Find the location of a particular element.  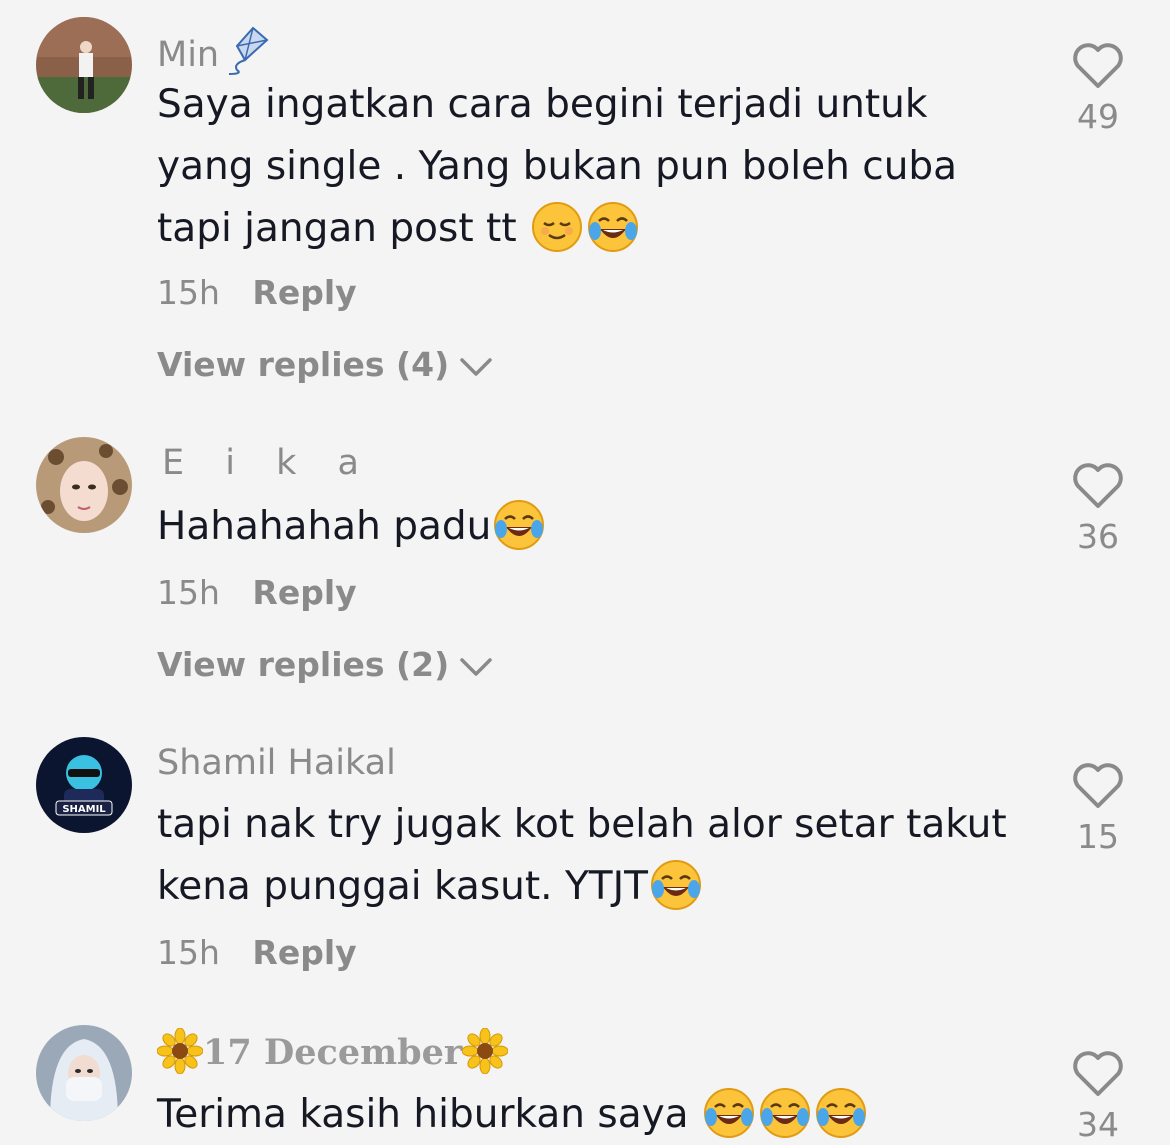

comment-line: yang single . Yang bukan pun boleh cuba is located at coordinates (557, 166).